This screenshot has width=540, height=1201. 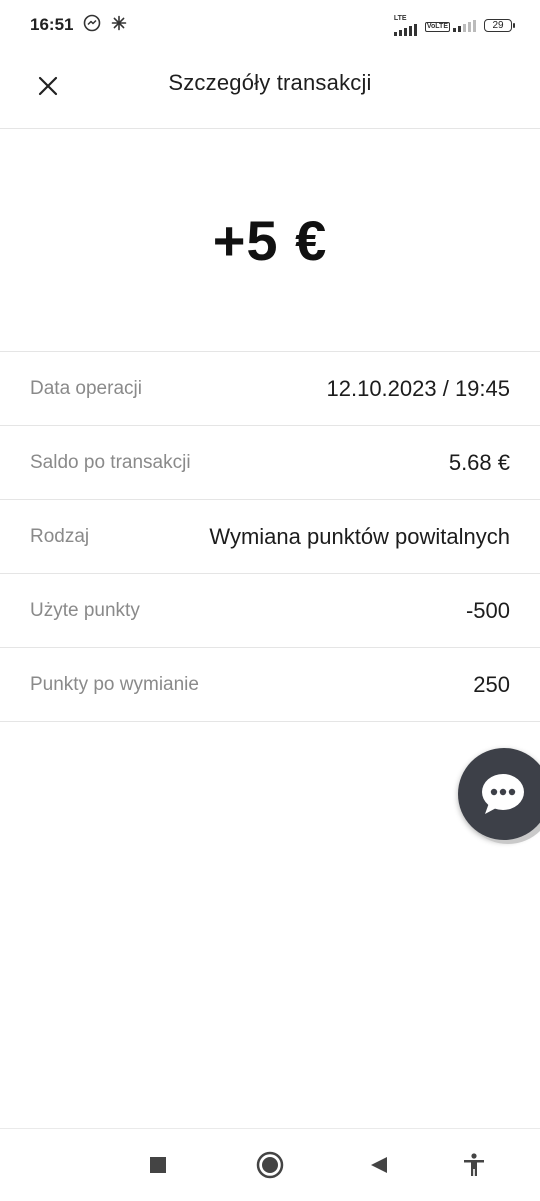 I want to click on home-icon, so click(x=270, y=1165).